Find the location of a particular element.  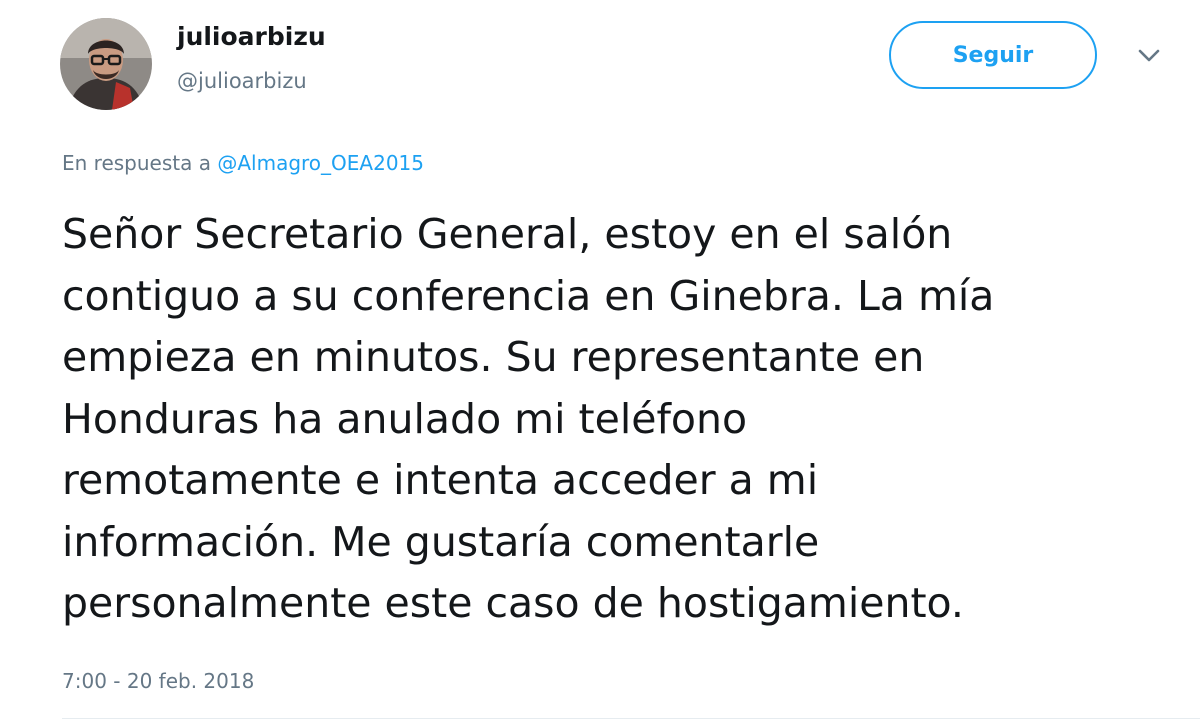

divider is located at coordinates (631, 718).